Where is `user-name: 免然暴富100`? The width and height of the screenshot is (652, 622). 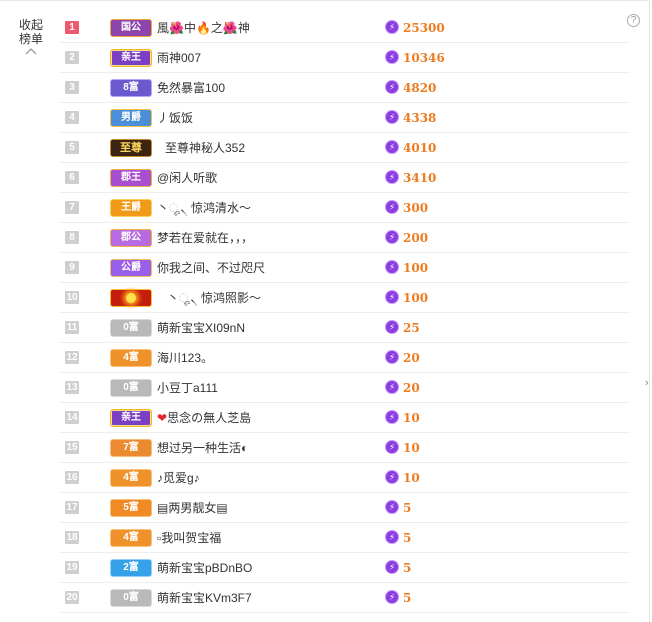
user-name: 免然暴富100 is located at coordinates (191, 88).